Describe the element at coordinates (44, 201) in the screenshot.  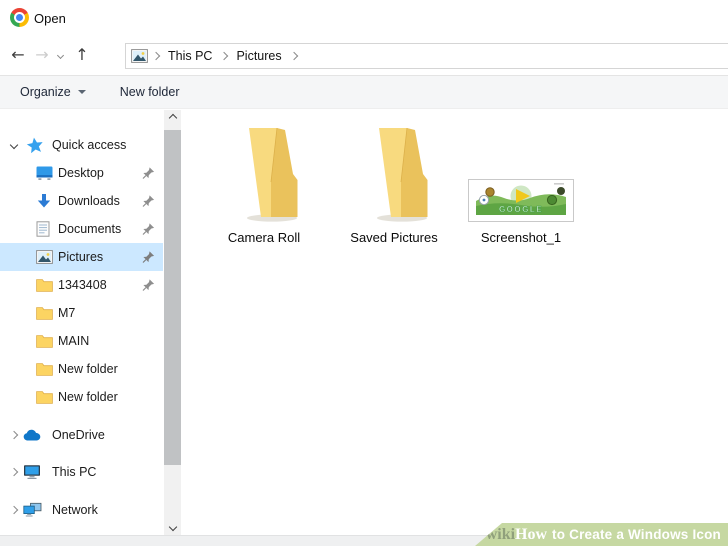
I see `downloads-icon` at that location.